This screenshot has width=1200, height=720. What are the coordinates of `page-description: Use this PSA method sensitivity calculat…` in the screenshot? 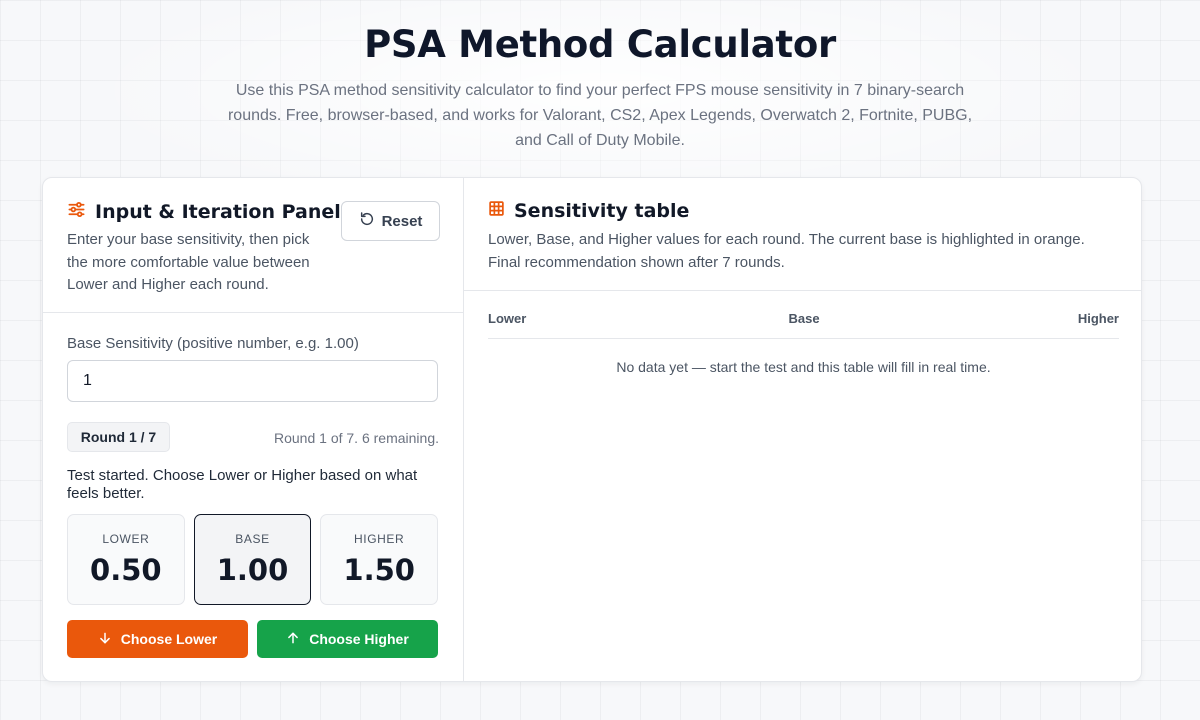 It's located at (600, 115).